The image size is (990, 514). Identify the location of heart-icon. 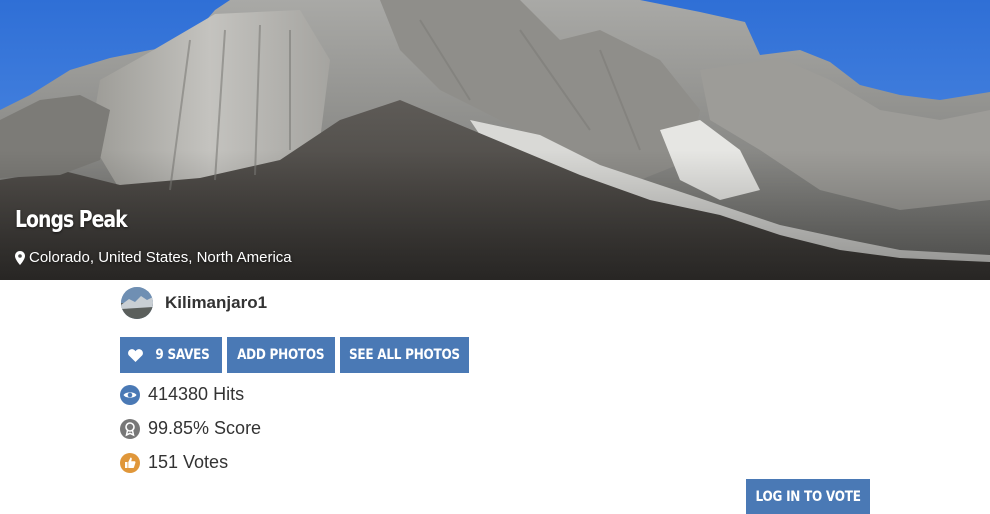
(135, 355).